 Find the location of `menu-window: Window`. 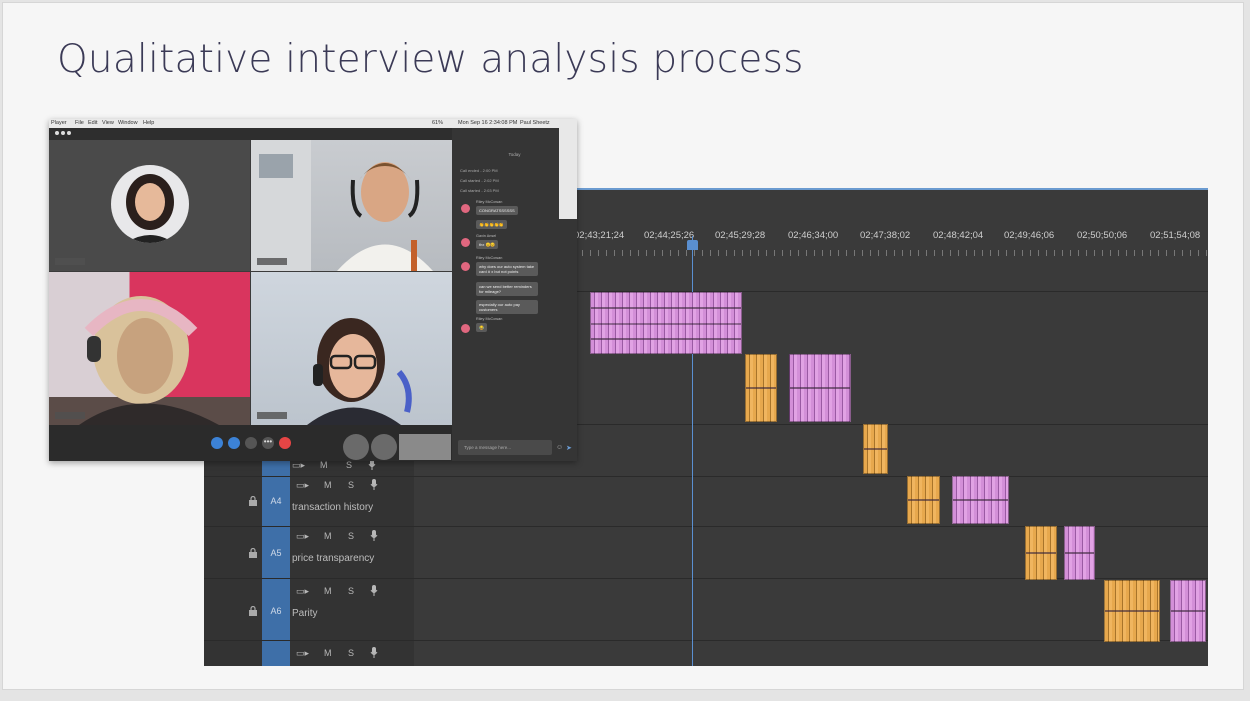

menu-window: Window is located at coordinates (128, 123).